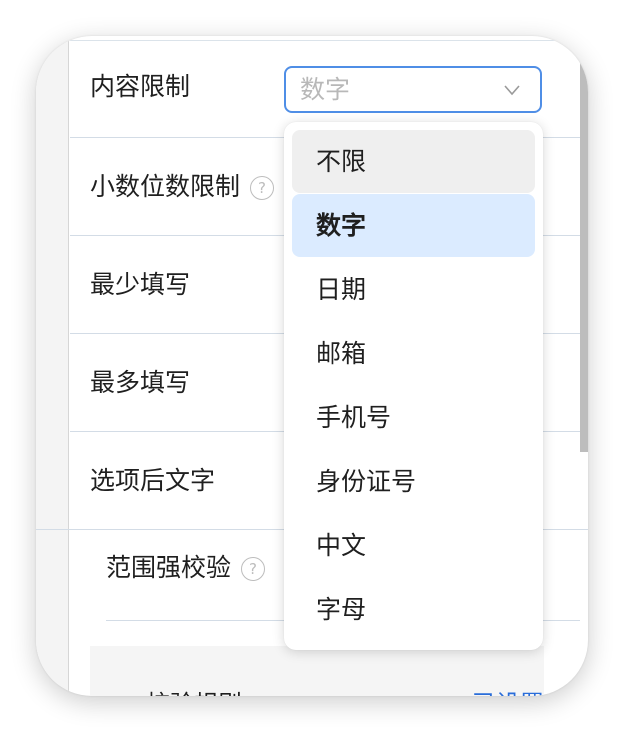  I want to click on dropdown-option-number: 数字, so click(413, 225).